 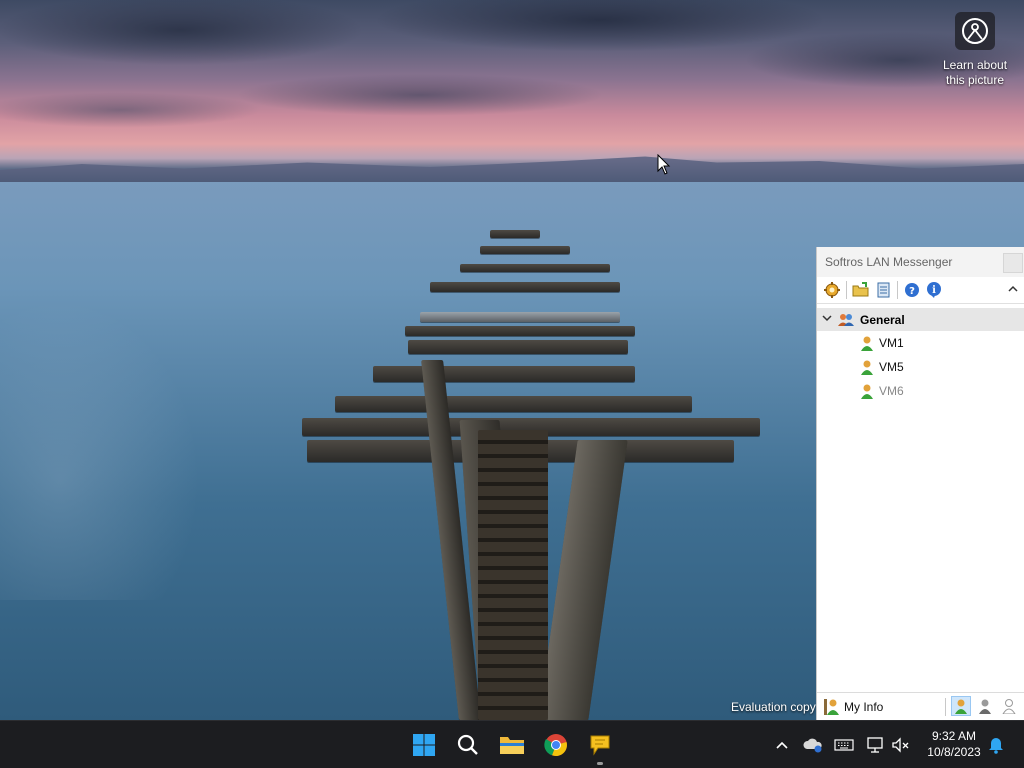 I want to click on running-indicator, so click(x=600, y=763).